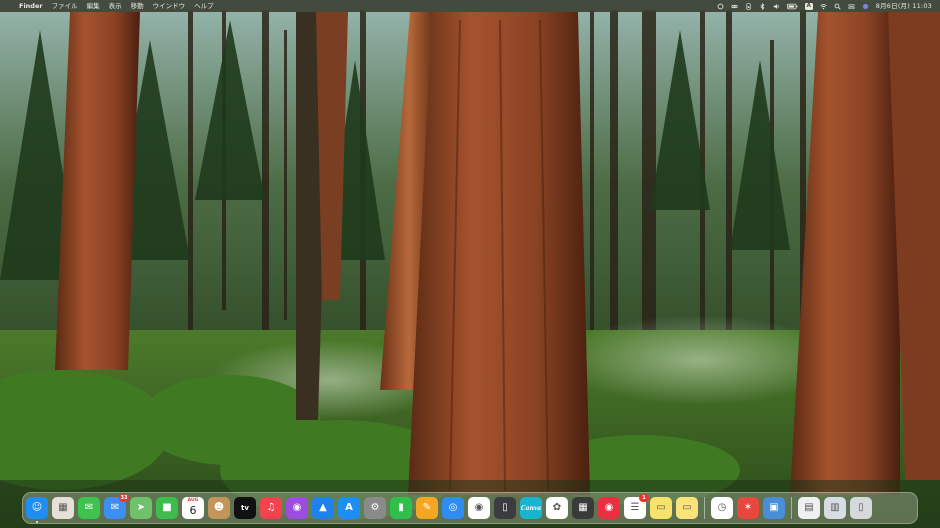 Image resolution: width=940 pixels, height=528 pixels. I want to click on clock-glyph: ◷, so click(722, 507).